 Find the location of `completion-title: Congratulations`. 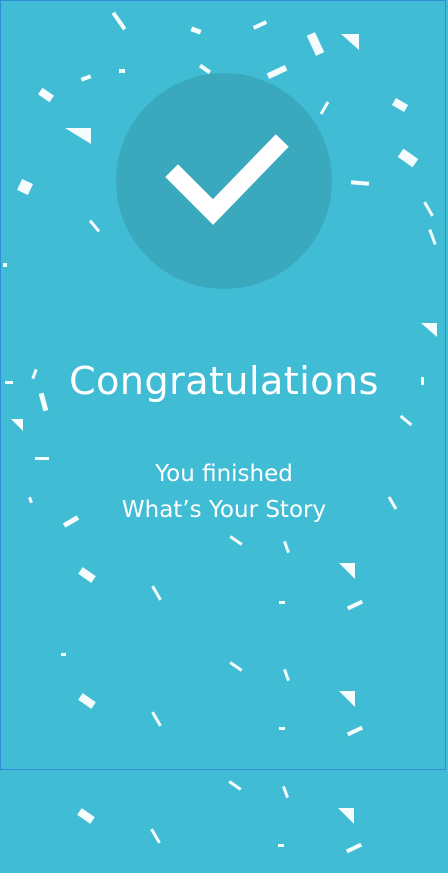

completion-title: Congratulations is located at coordinates (224, 381).